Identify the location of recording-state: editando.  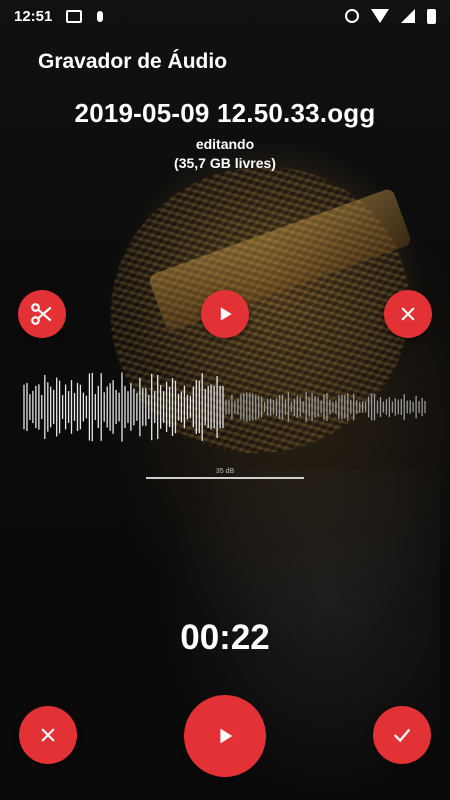
(225, 144).